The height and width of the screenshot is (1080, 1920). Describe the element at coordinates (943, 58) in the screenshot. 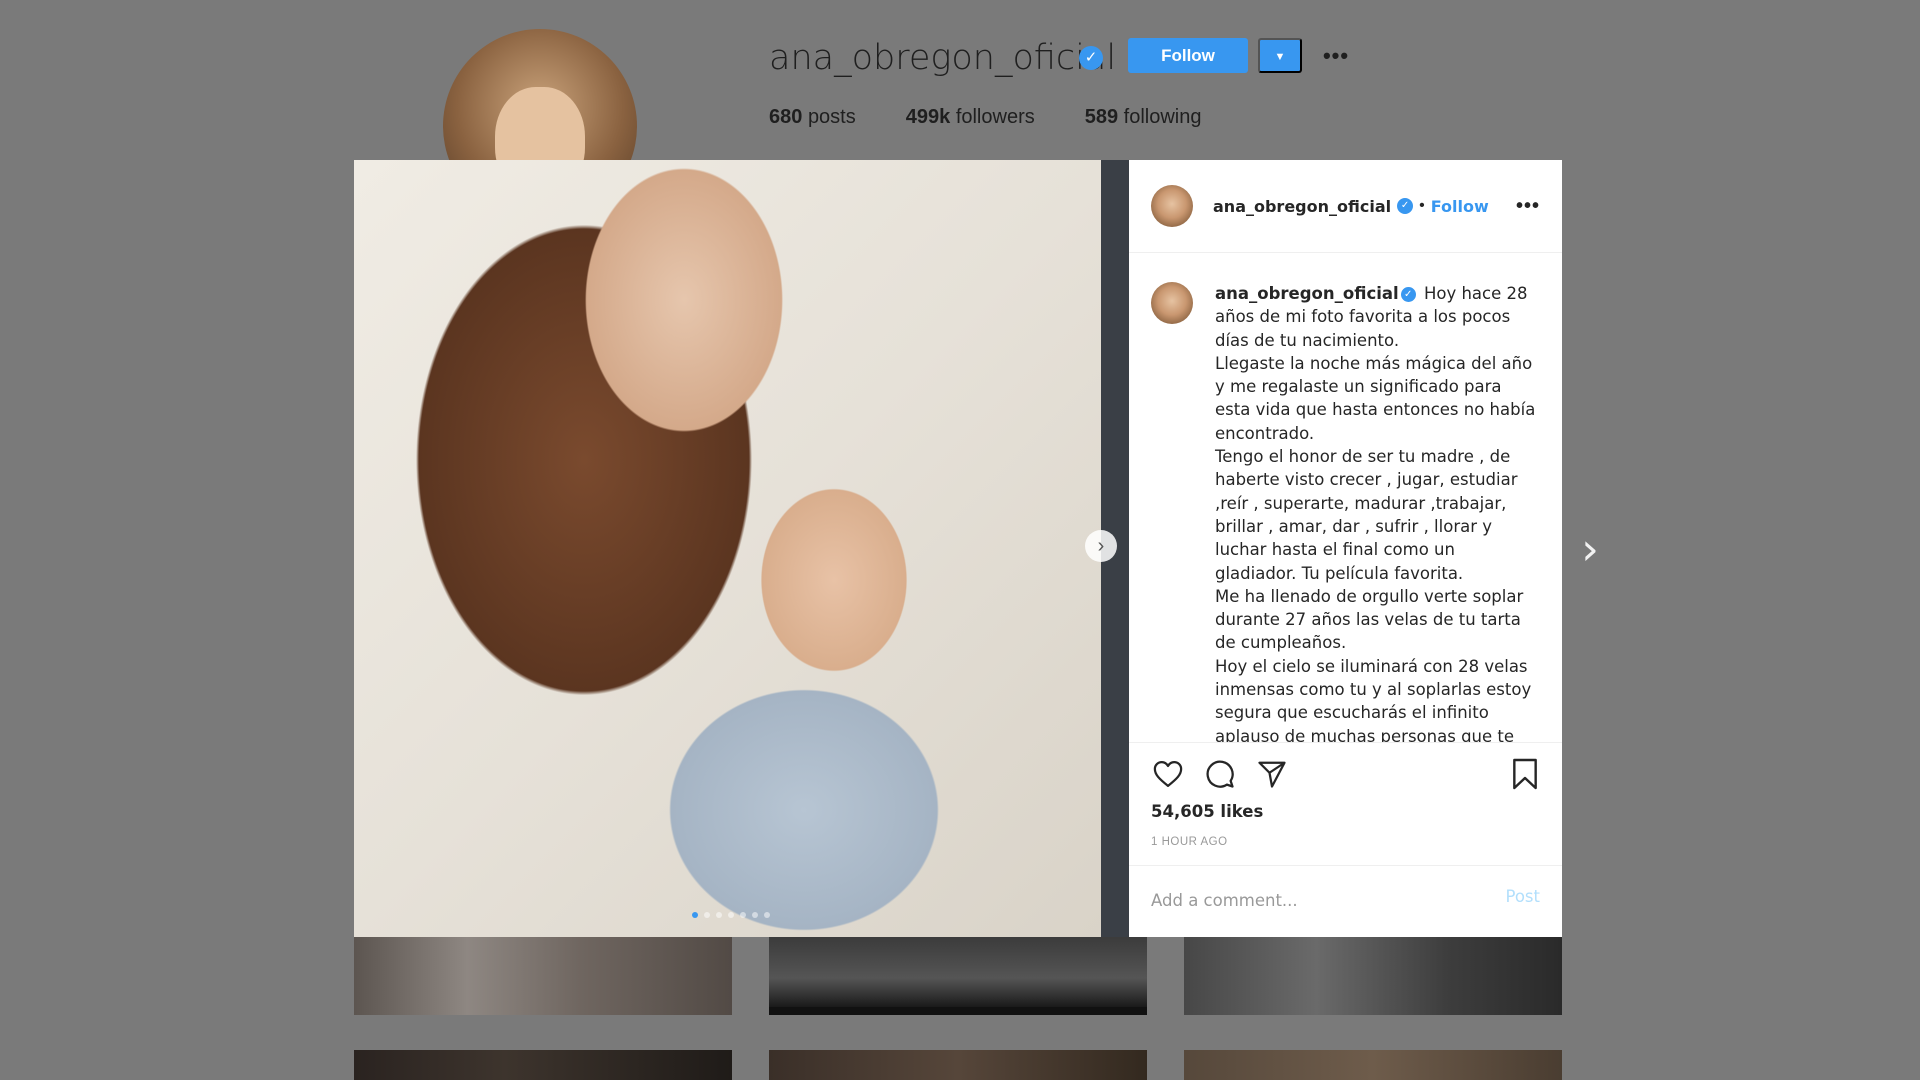

I see `profile-username: ana_obregon_oficial` at that location.